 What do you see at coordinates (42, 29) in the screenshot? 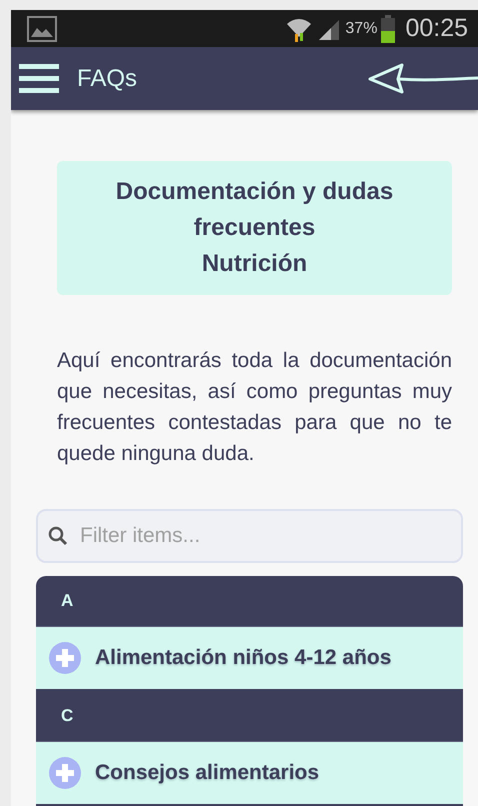
I see `picture-icon` at bounding box center [42, 29].